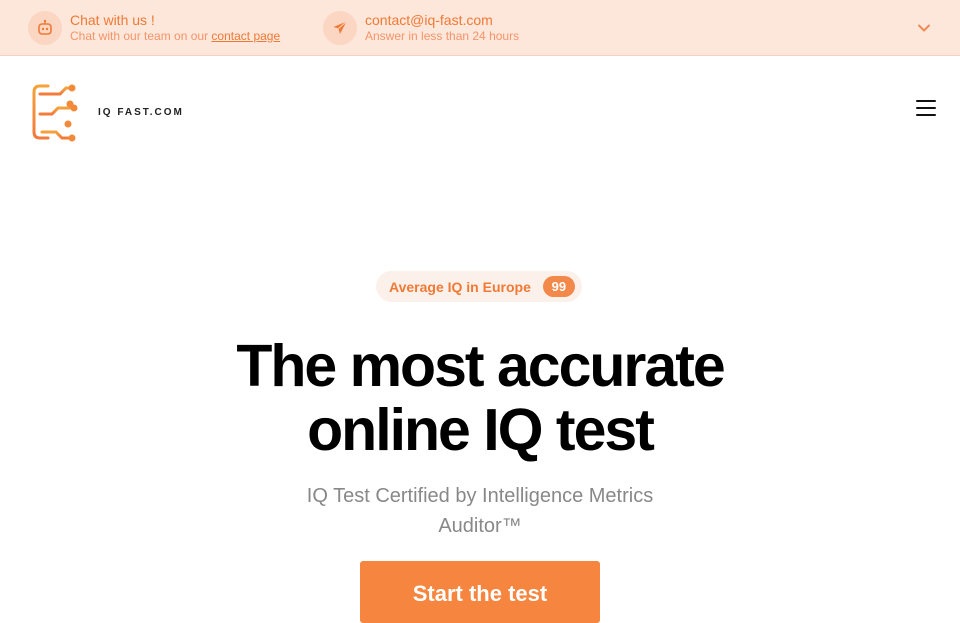 The width and height of the screenshot is (960, 623). I want to click on chat-subtitle: Chat with our team on our contact page, so click(175, 36).